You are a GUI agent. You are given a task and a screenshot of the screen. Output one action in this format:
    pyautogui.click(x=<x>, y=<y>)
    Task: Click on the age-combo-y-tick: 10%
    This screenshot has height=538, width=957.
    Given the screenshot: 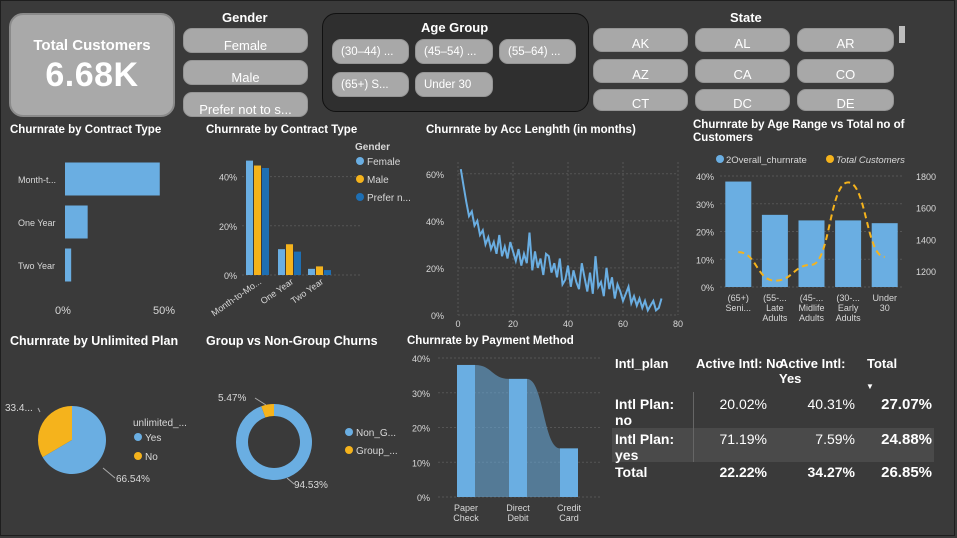 What is the action you would take?
    pyautogui.click(x=705, y=260)
    